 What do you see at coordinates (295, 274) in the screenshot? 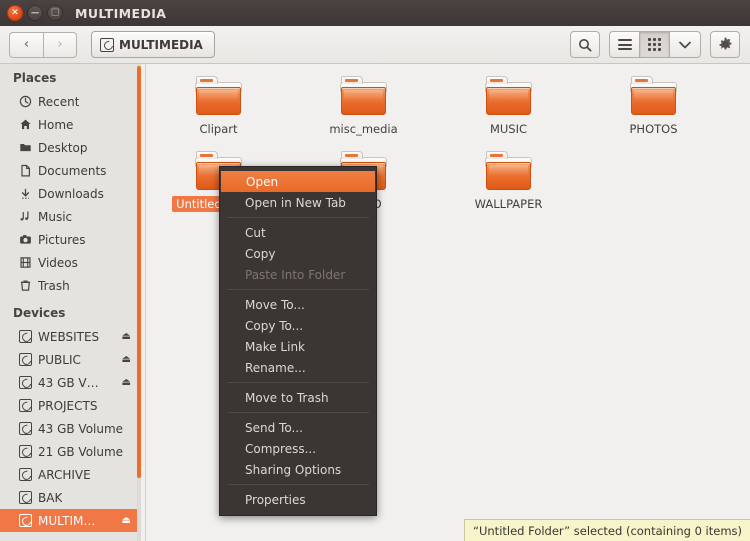
I see `menu-item-label: Paste Into Folder` at bounding box center [295, 274].